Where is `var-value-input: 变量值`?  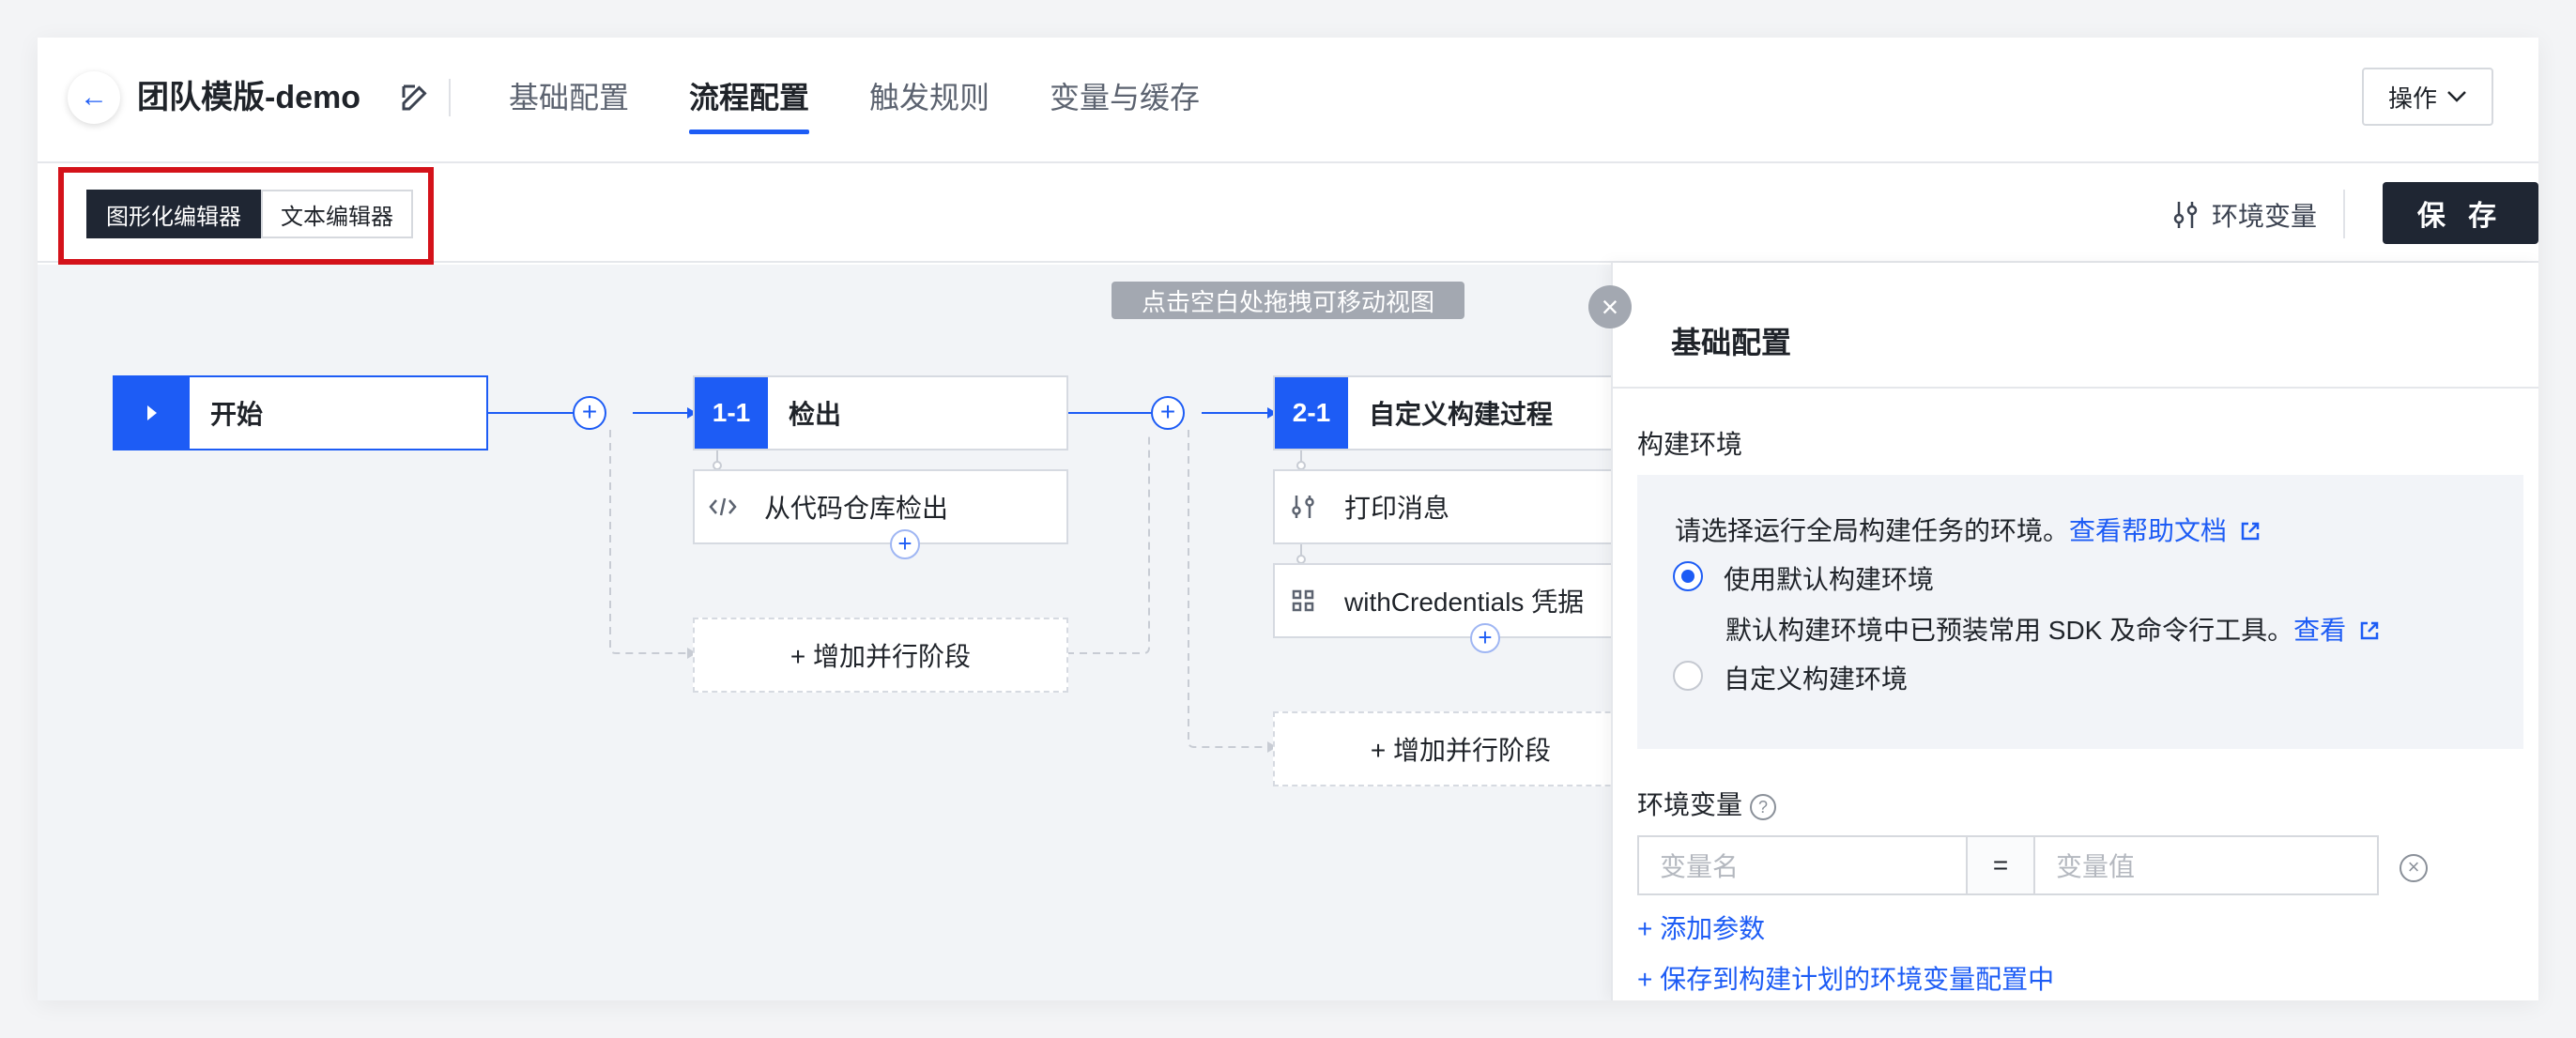
var-value-input: 变量值 is located at coordinates (2206, 865).